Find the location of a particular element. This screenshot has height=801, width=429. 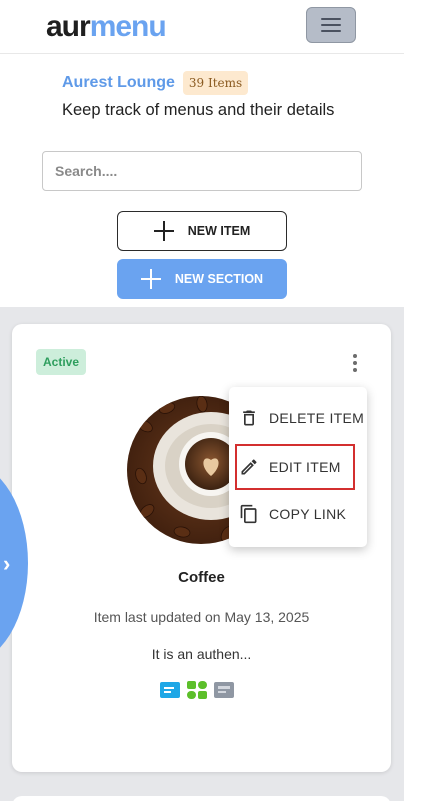

green-grid-icon is located at coordinates (197, 690).